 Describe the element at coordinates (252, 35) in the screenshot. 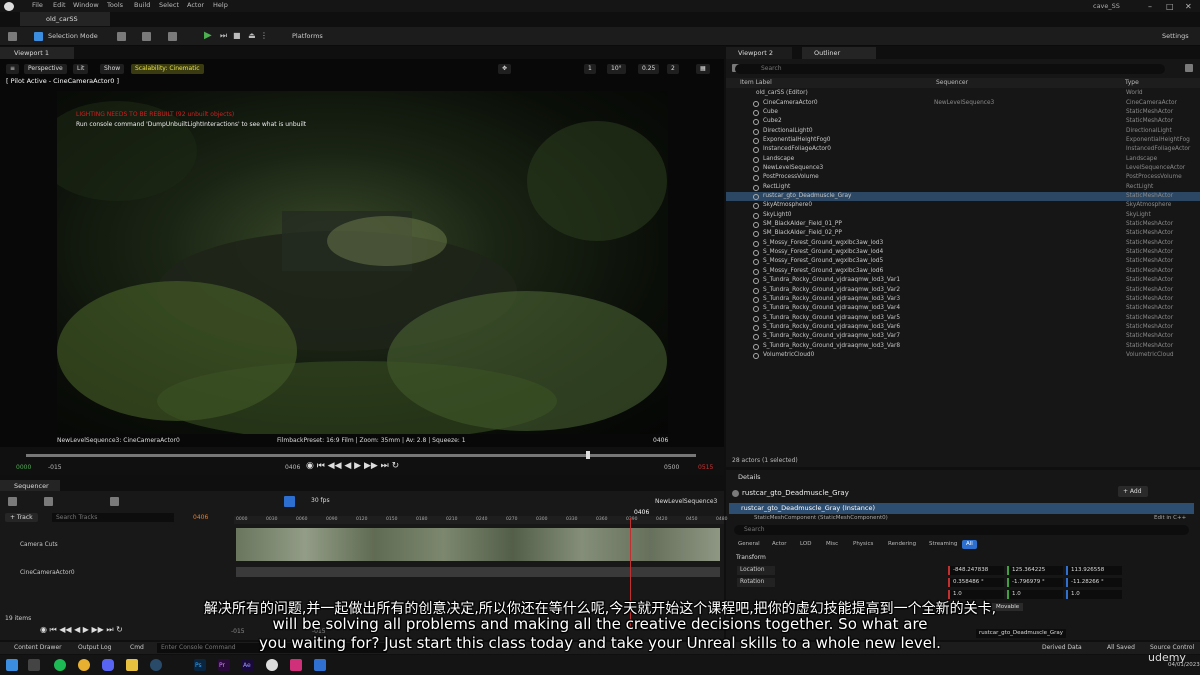

I see `eject-icon: ⏏` at that location.